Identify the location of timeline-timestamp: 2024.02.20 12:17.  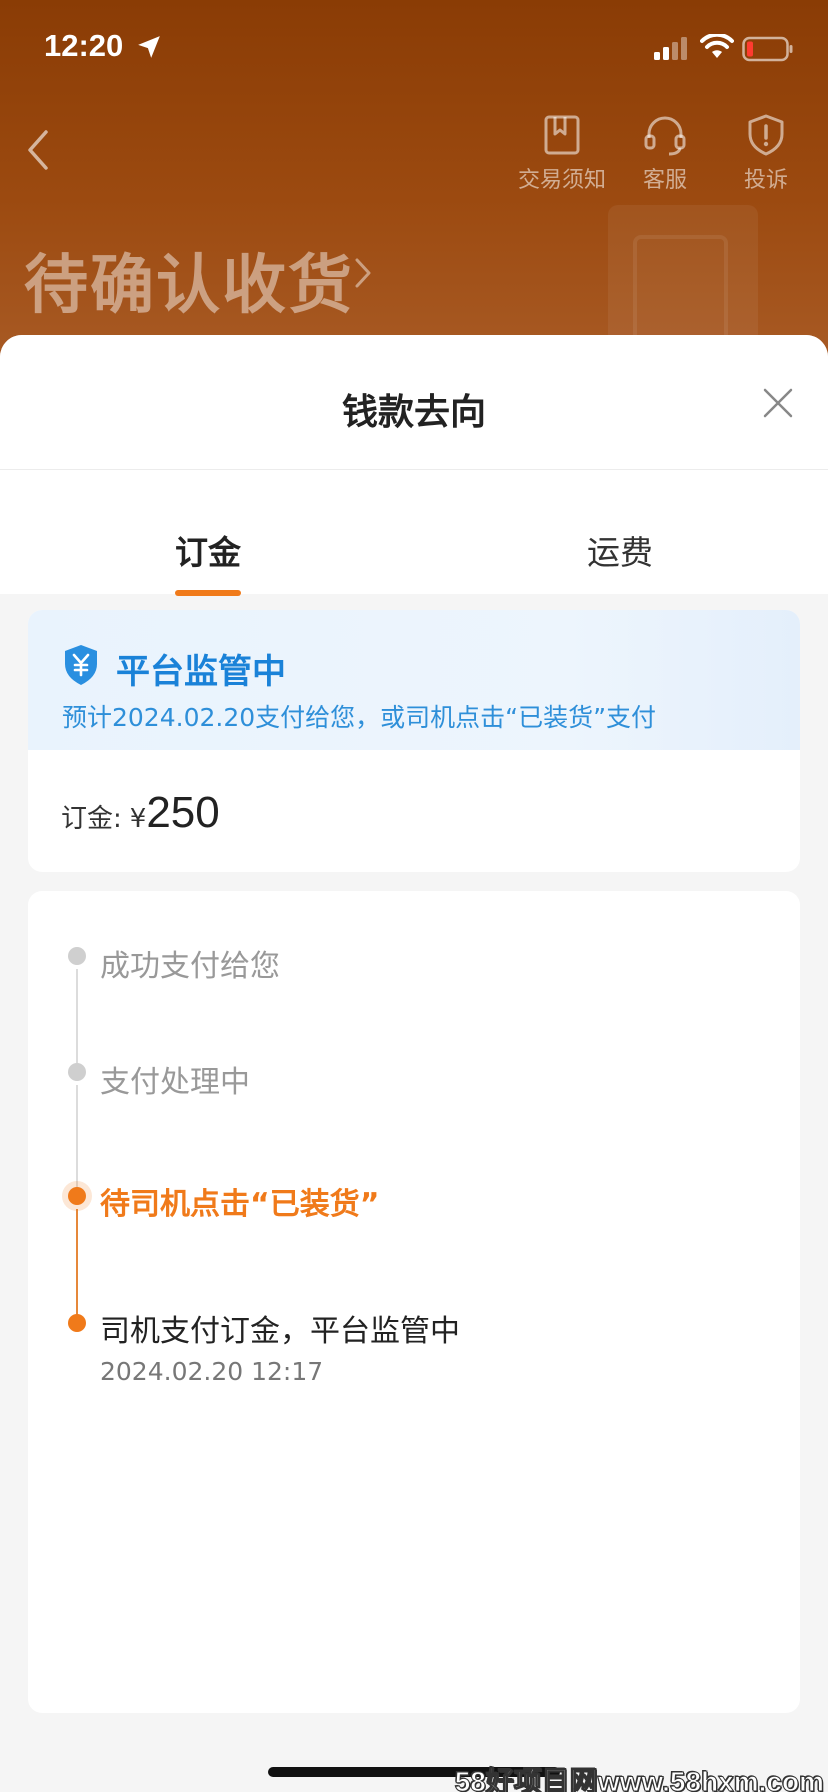
(212, 1371).